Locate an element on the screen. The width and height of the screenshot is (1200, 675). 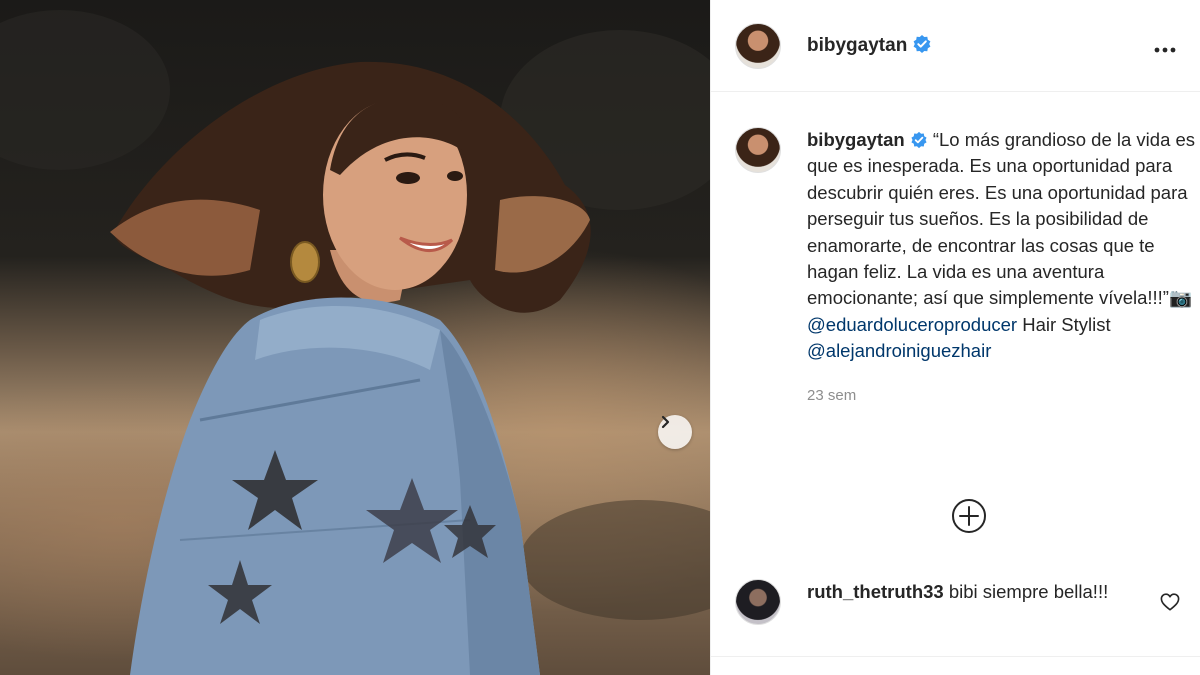
mention-link-eduardo: @eduardoluceroproducer is located at coordinates (912, 324).